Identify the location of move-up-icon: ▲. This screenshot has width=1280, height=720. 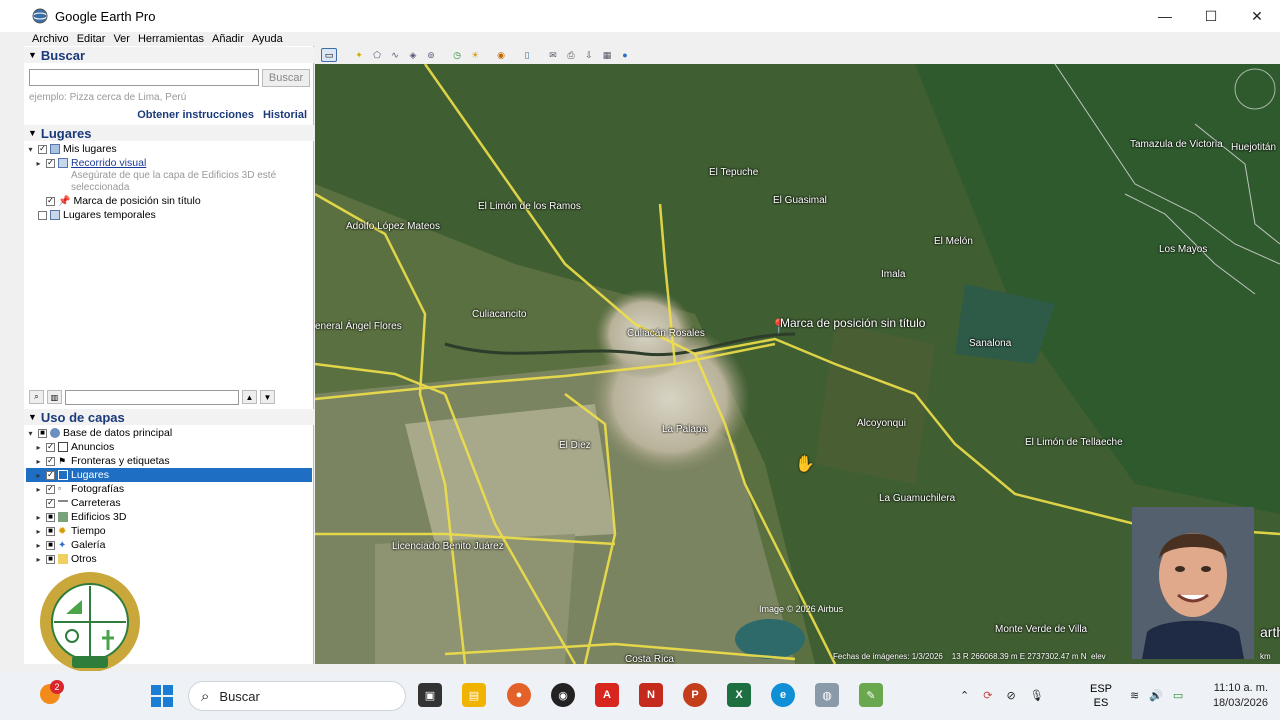
(249, 397).